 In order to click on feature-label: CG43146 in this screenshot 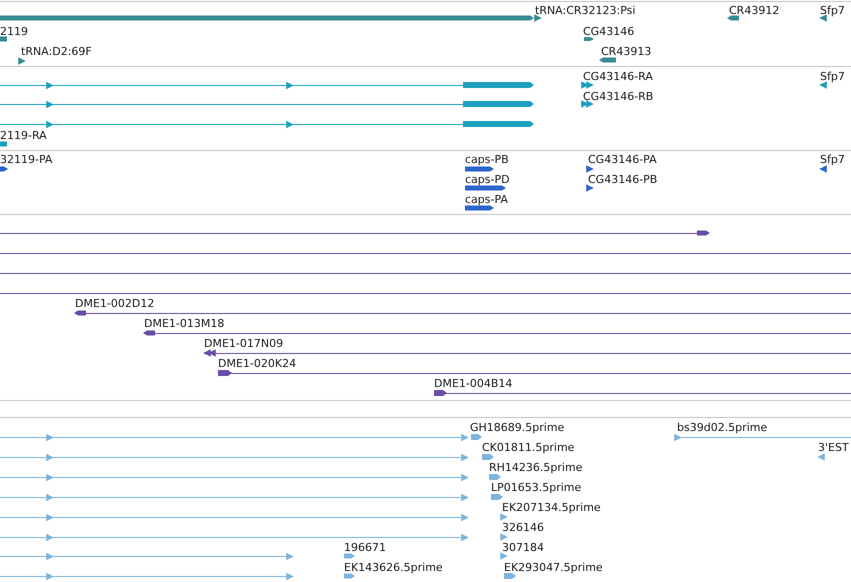, I will do `click(608, 31)`.